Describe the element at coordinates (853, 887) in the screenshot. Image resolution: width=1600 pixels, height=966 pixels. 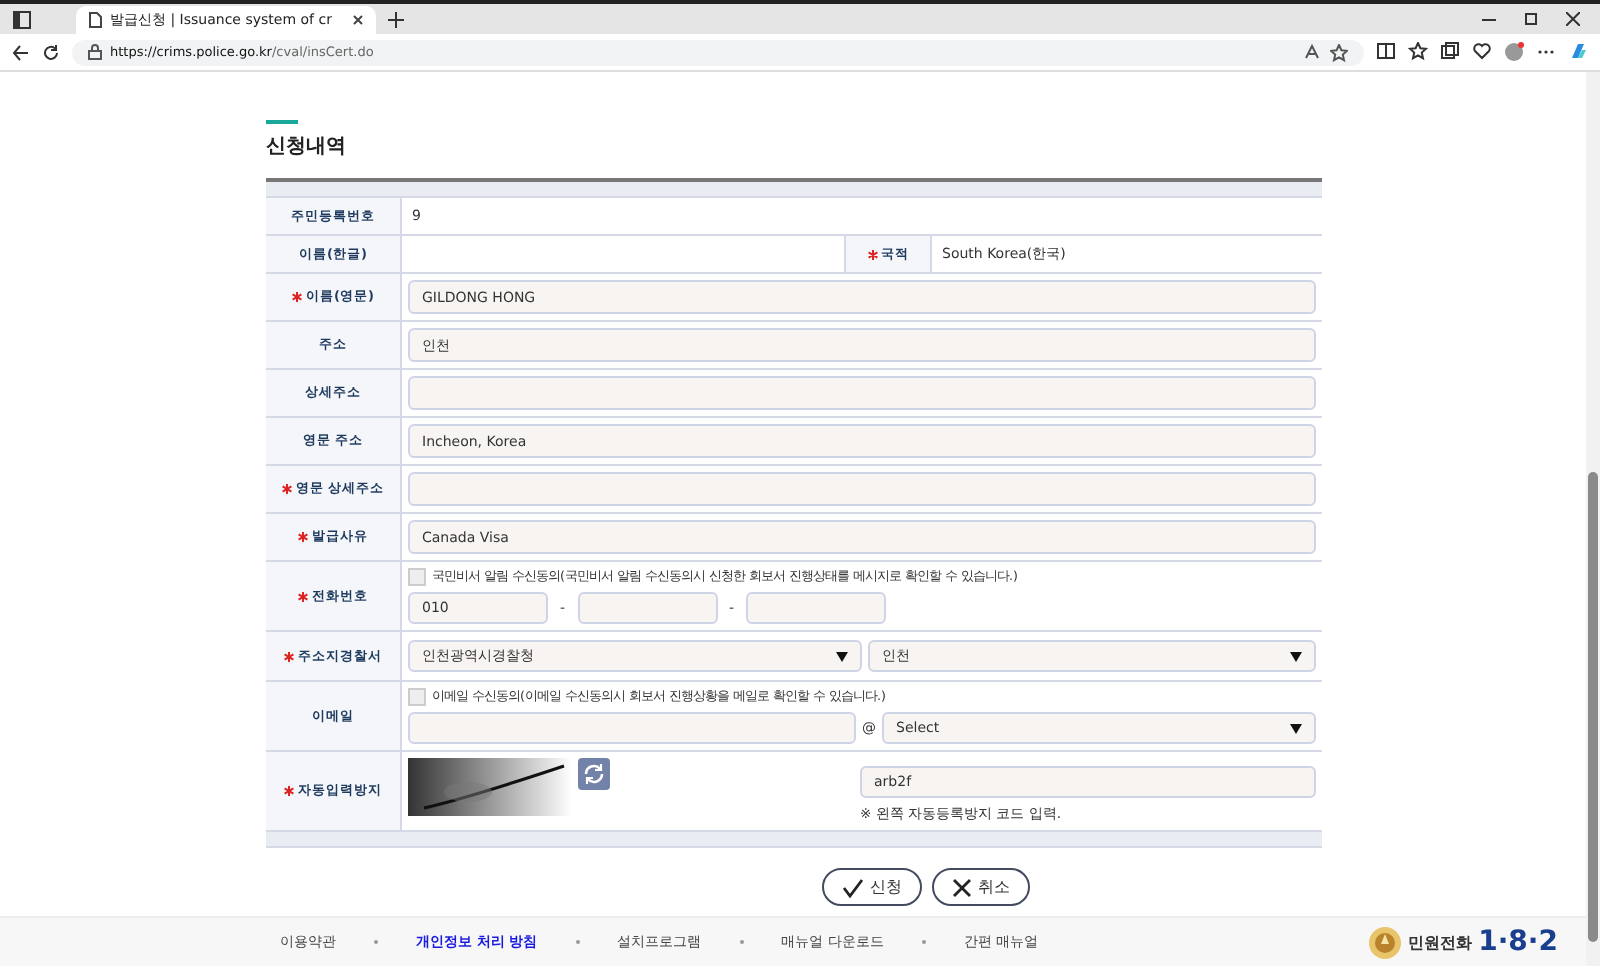
I see `check-icon` at that location.